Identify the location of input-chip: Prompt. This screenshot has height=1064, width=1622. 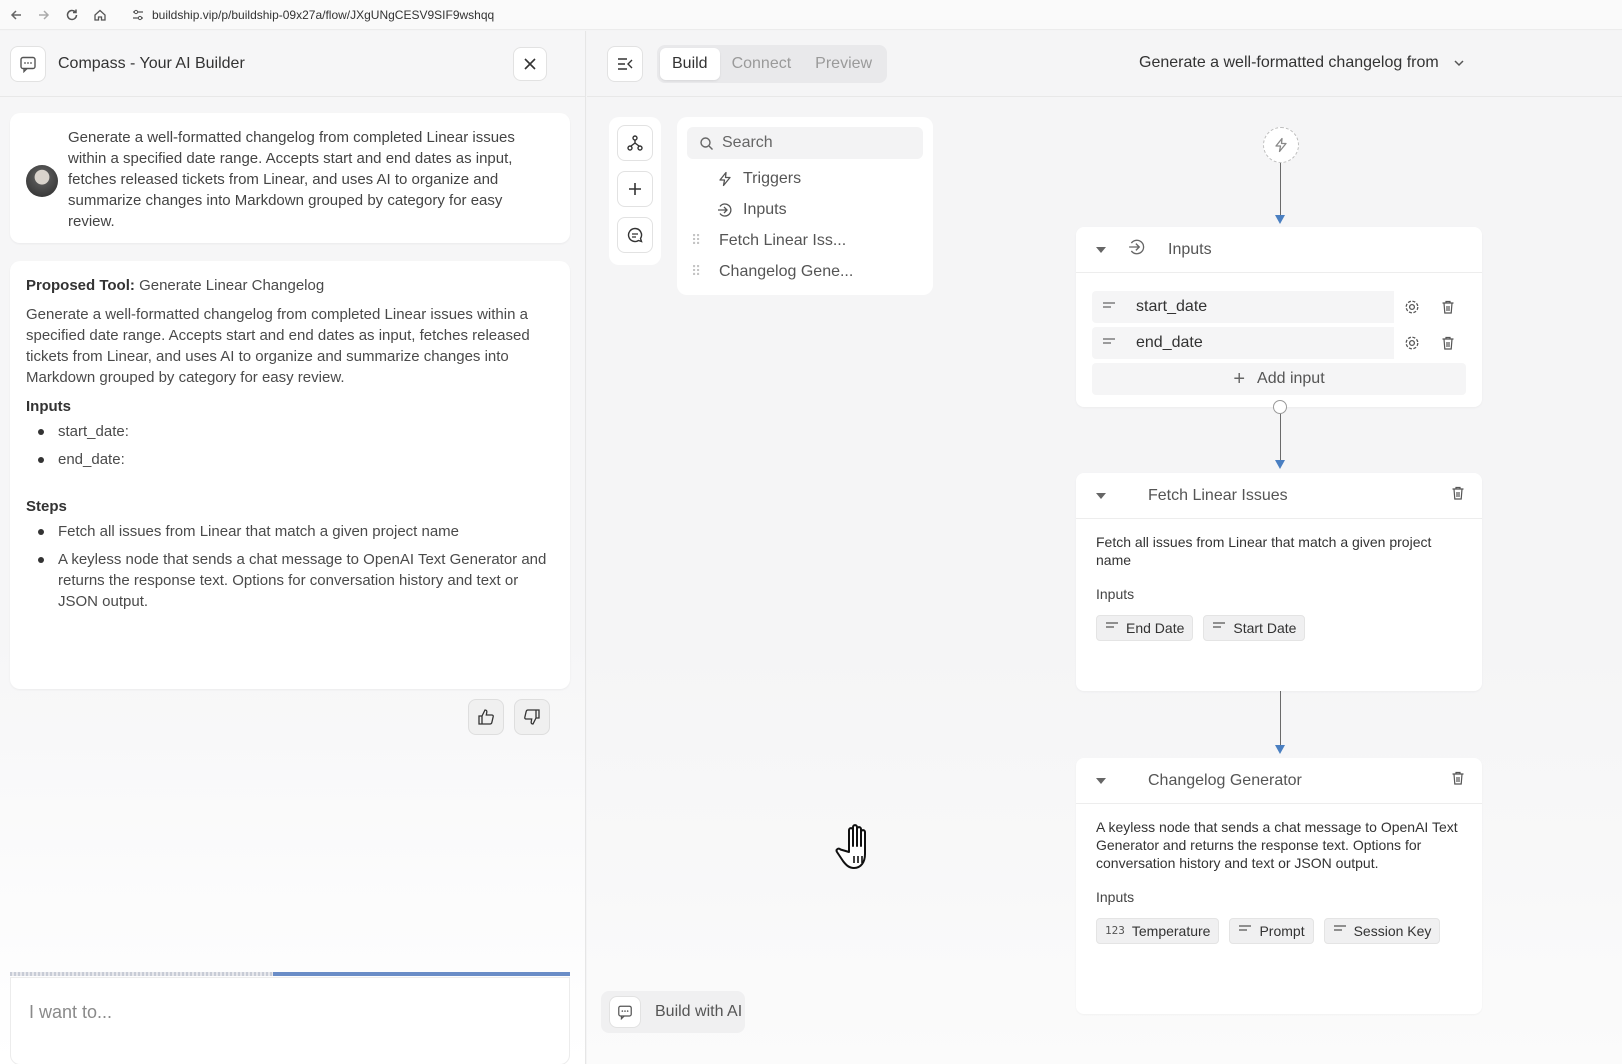
(1271, 931).